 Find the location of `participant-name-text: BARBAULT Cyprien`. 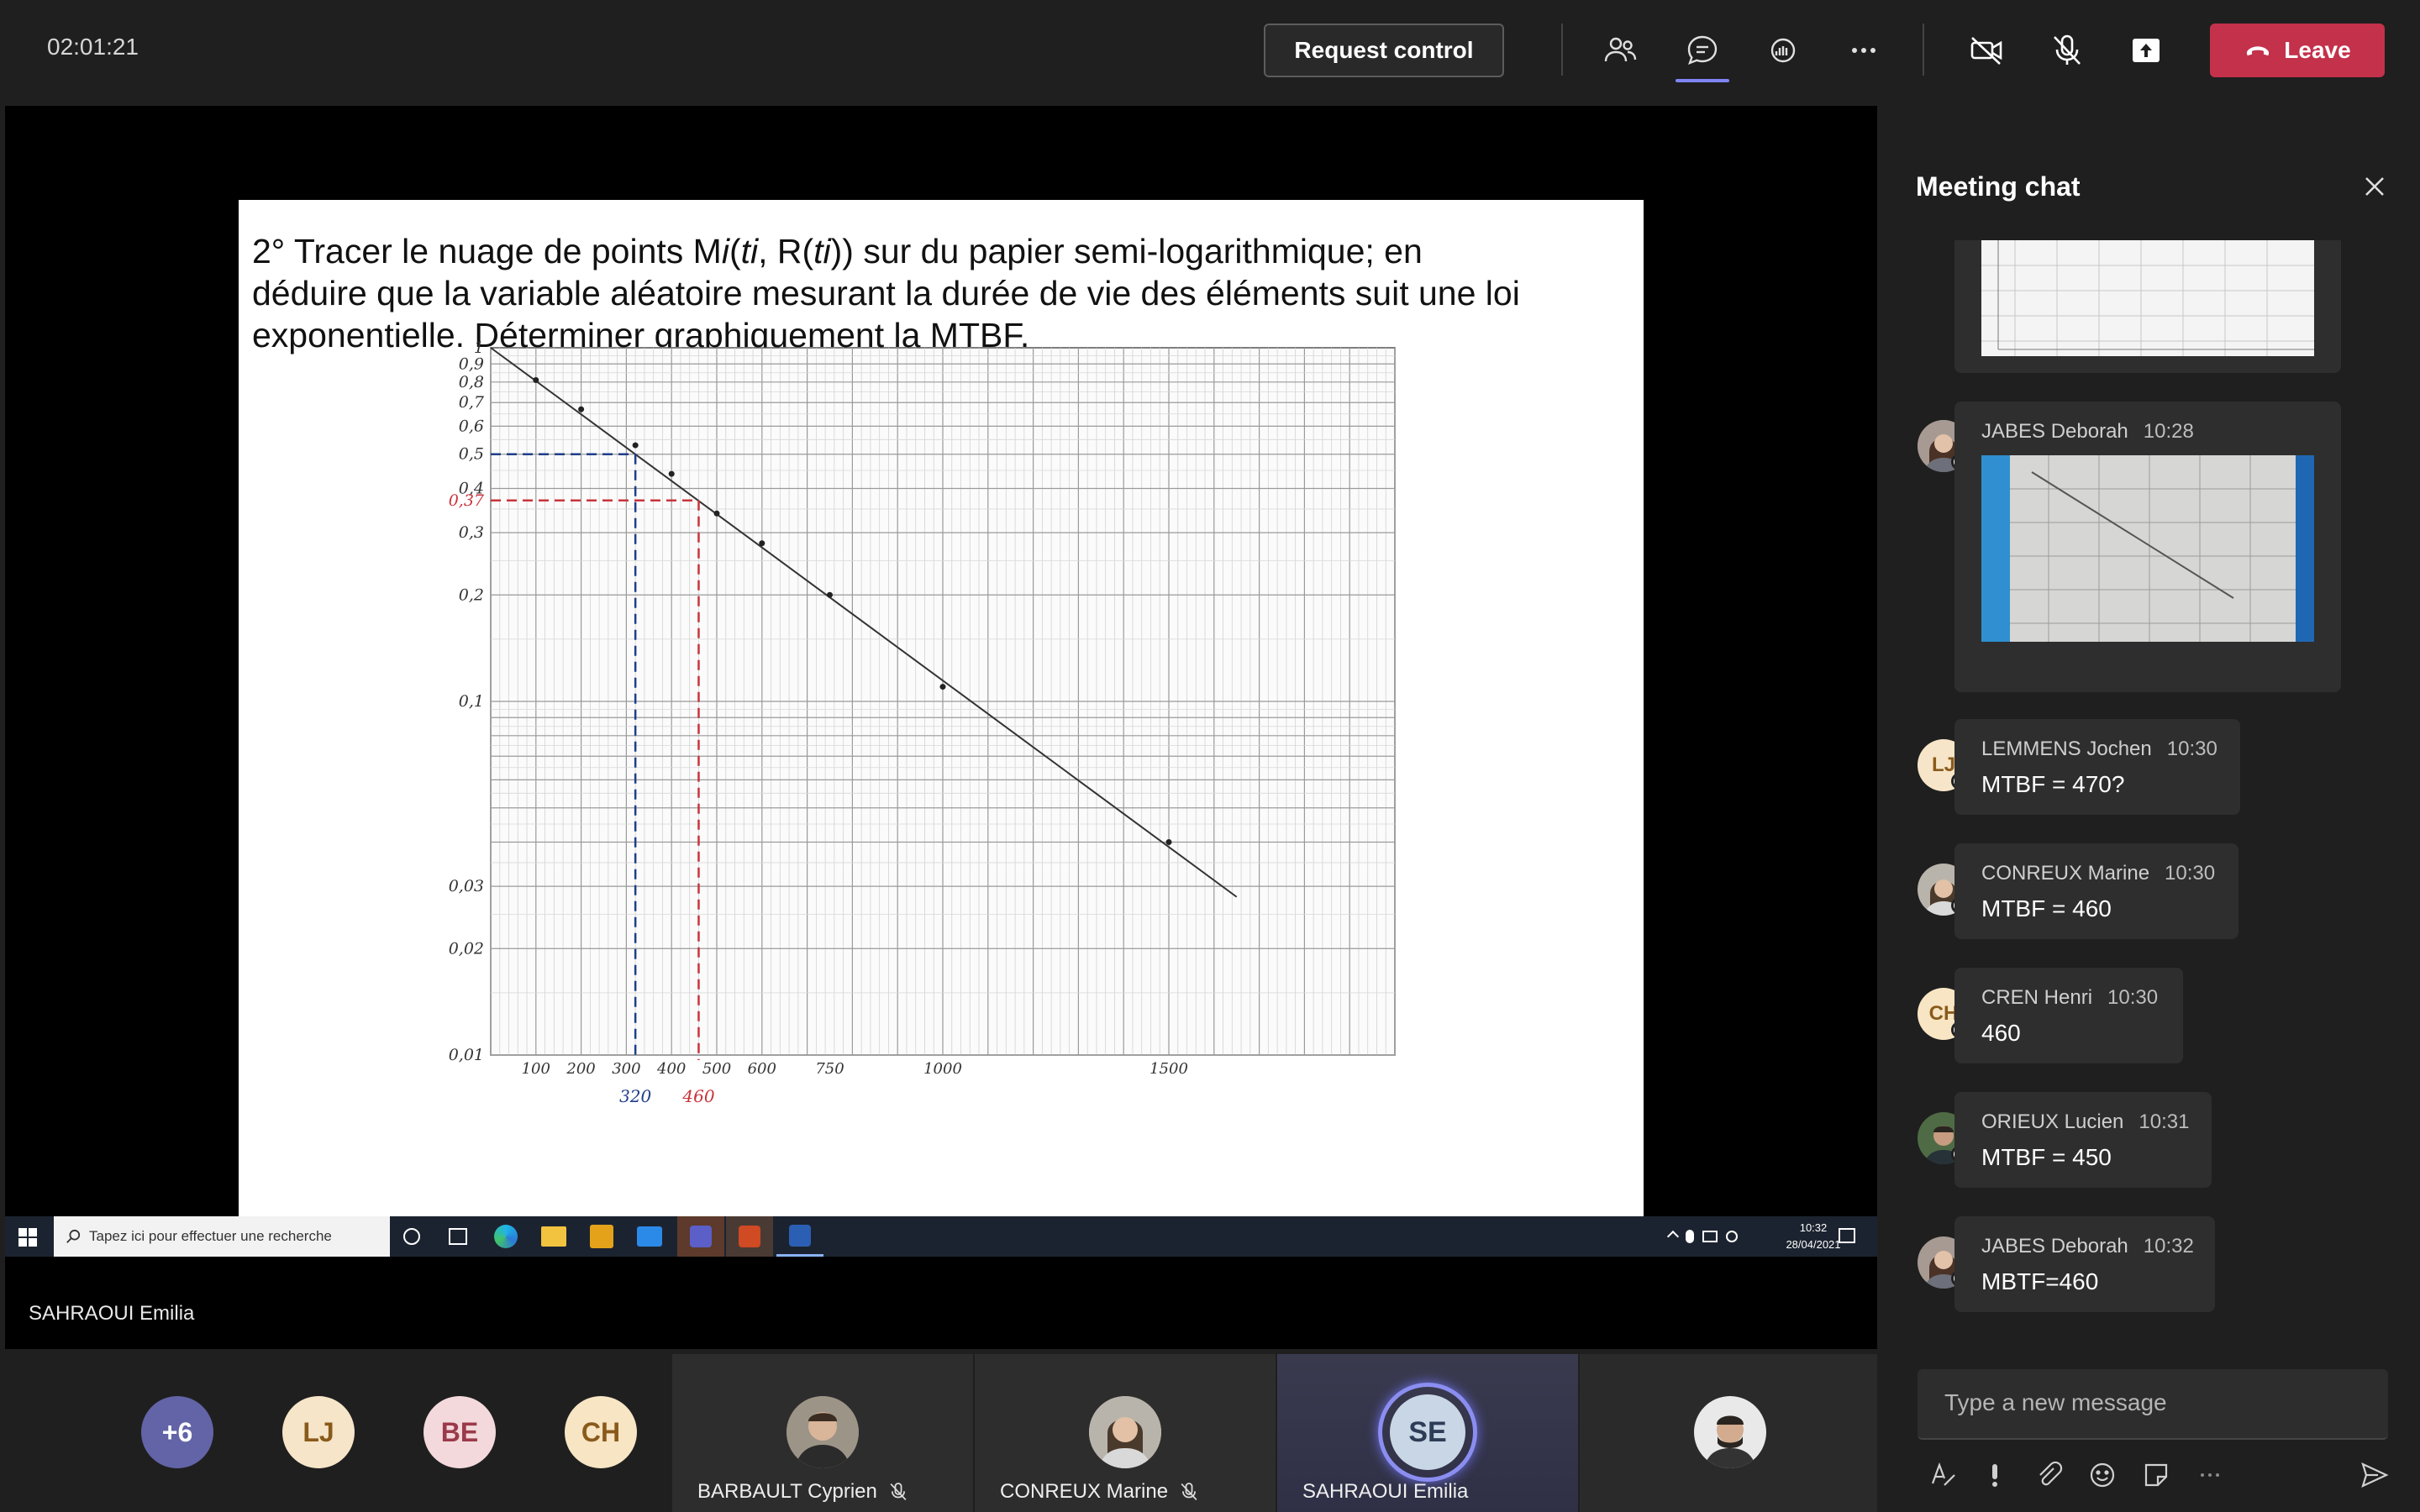

participant-name-text: BARBAULT Cyprien is located at coordinates (787, 1491).